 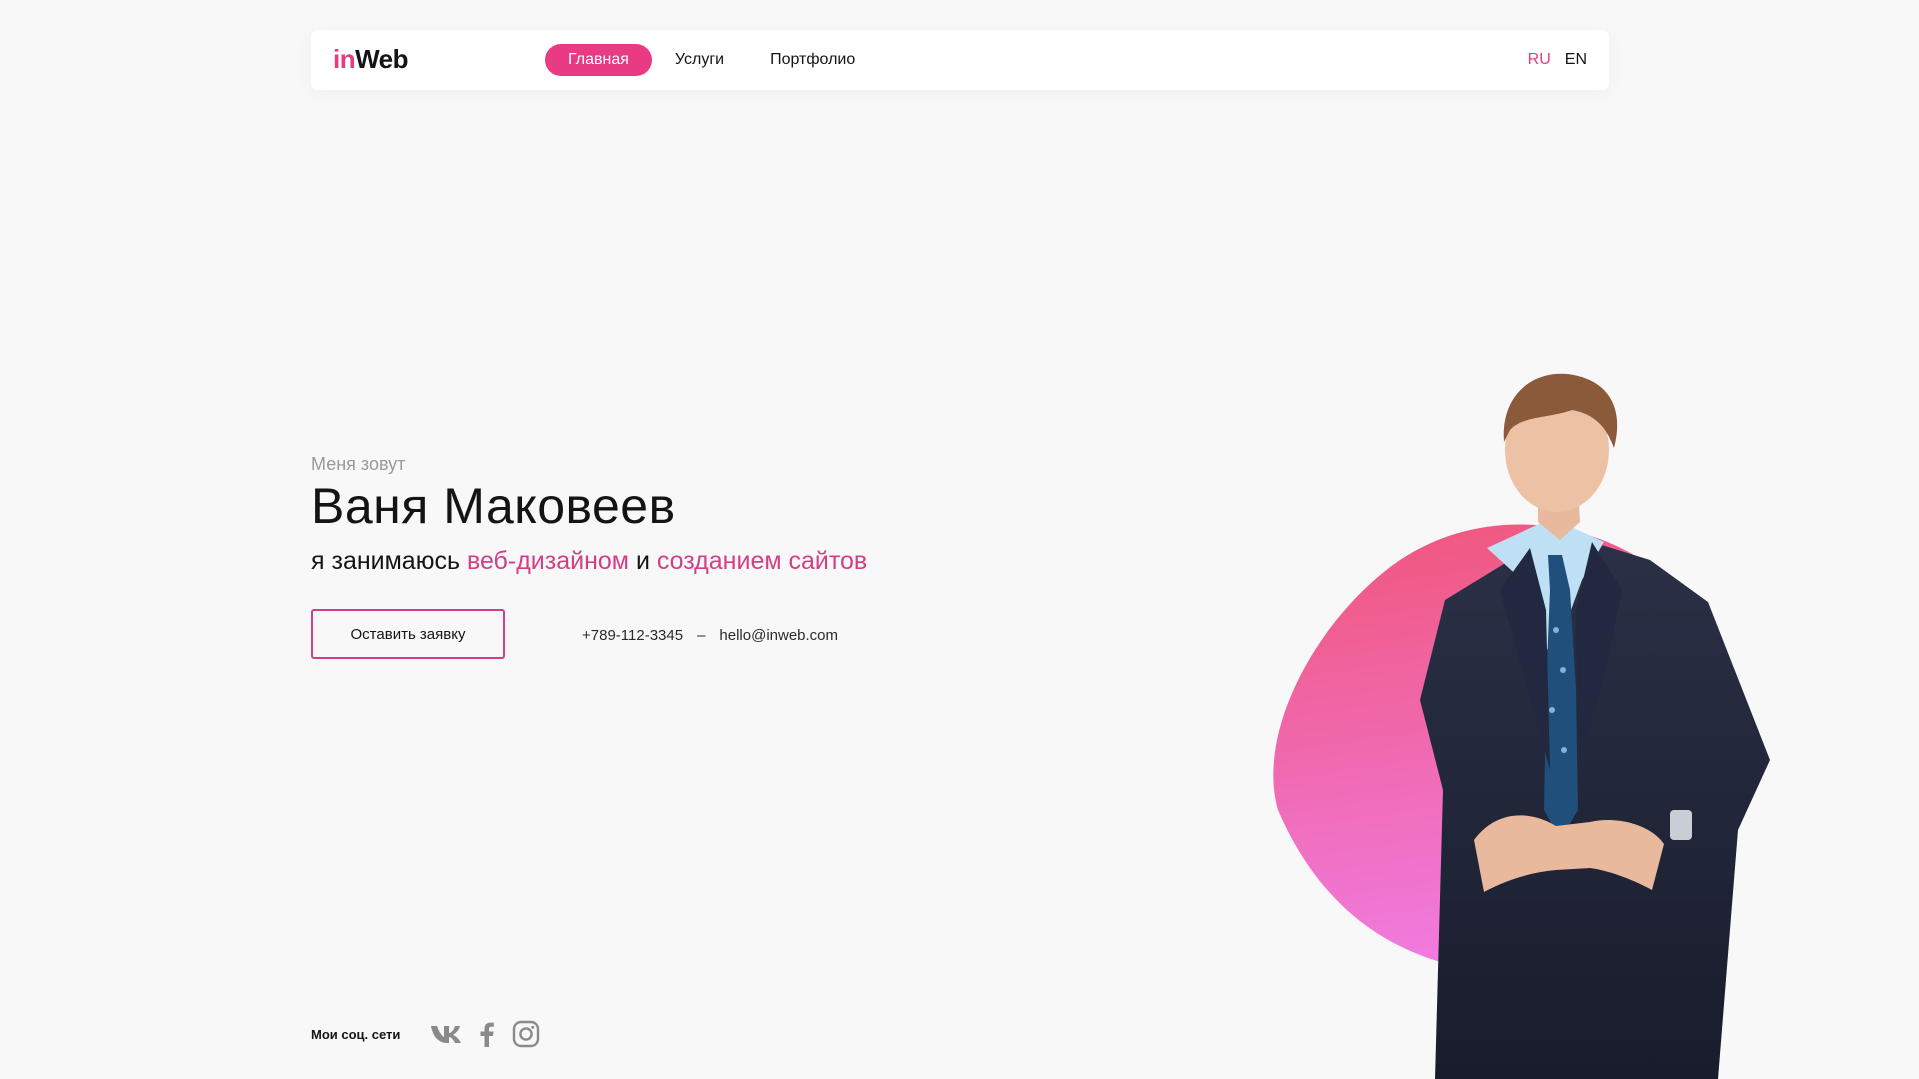 What do you see at coordinates (812, 60) in the screenshot?
I see `nav-item-portfolio: Портфолио` at bounding box center [812, 60].